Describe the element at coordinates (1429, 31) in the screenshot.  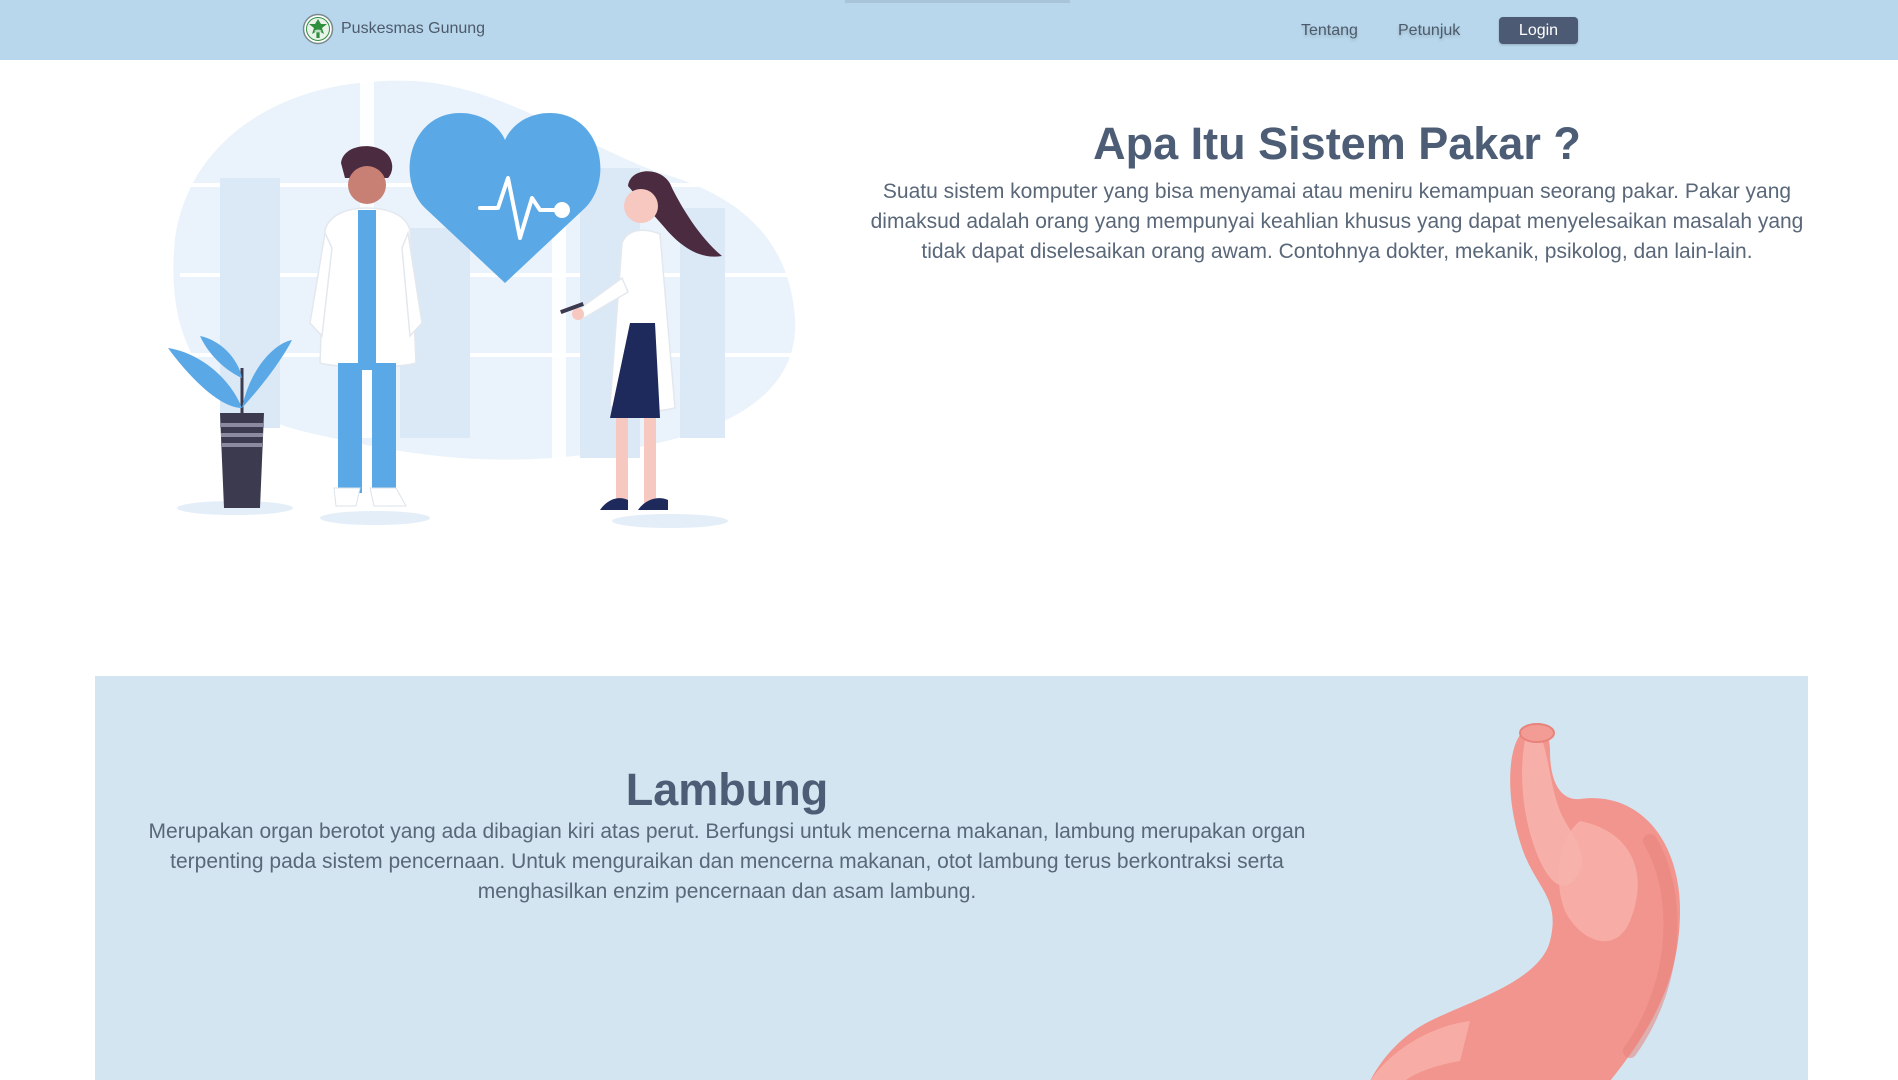
I see `nav-link-petunjuk: Petunjuk` at that location.